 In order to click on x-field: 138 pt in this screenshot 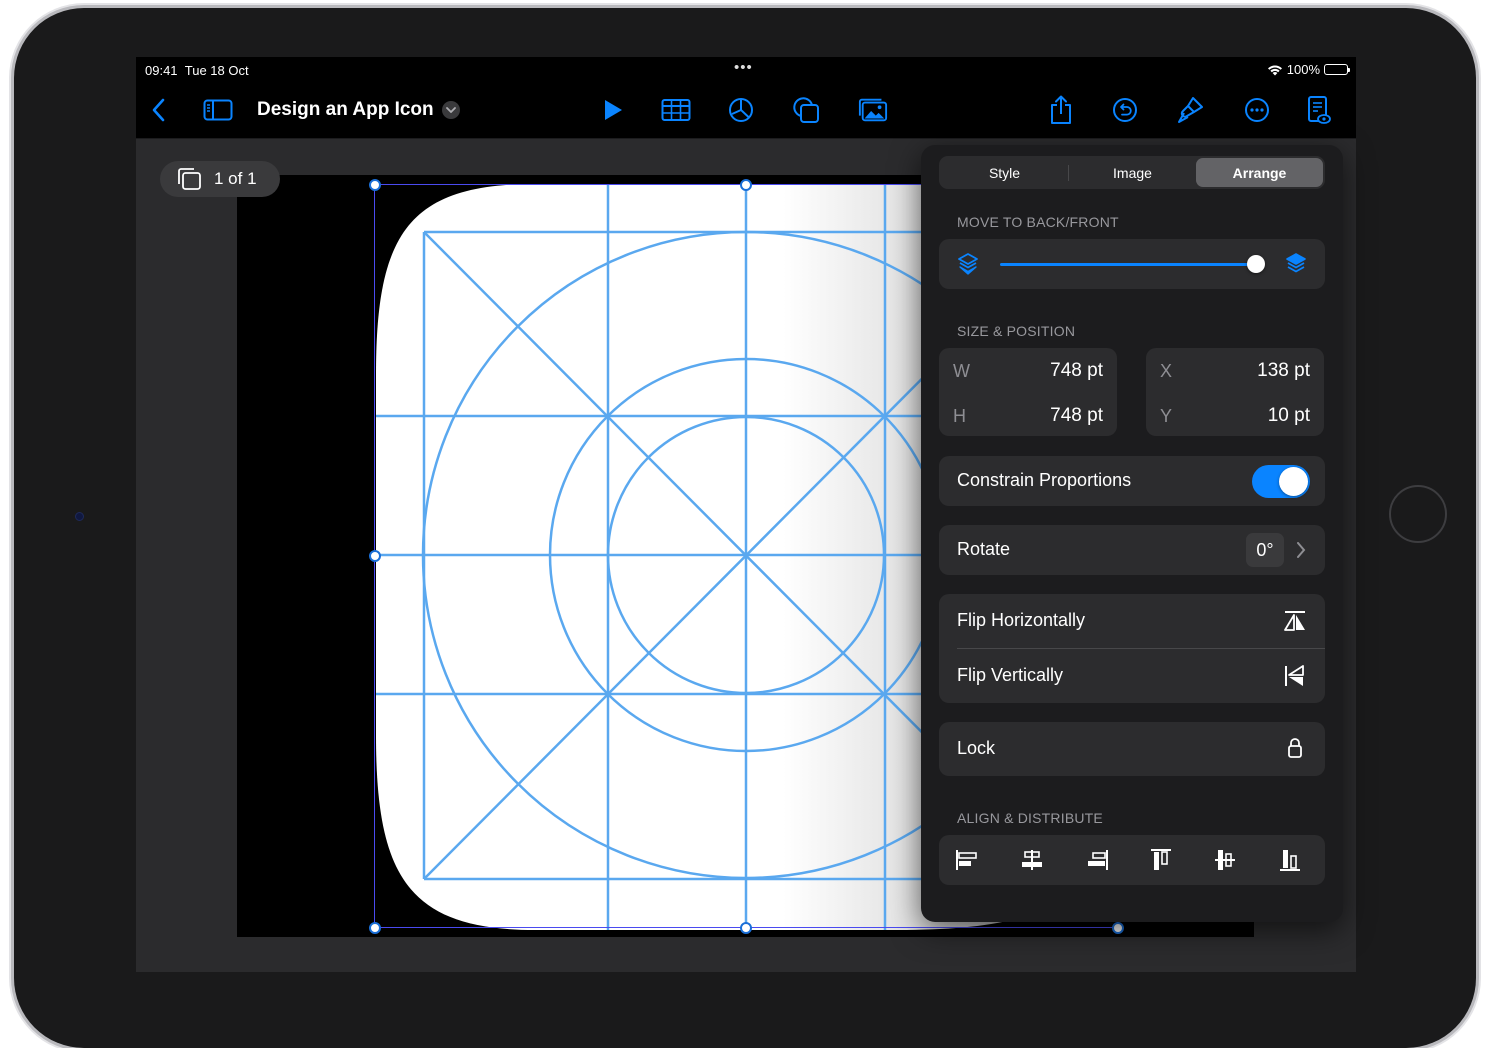, I will do `click(1283, 371)`.